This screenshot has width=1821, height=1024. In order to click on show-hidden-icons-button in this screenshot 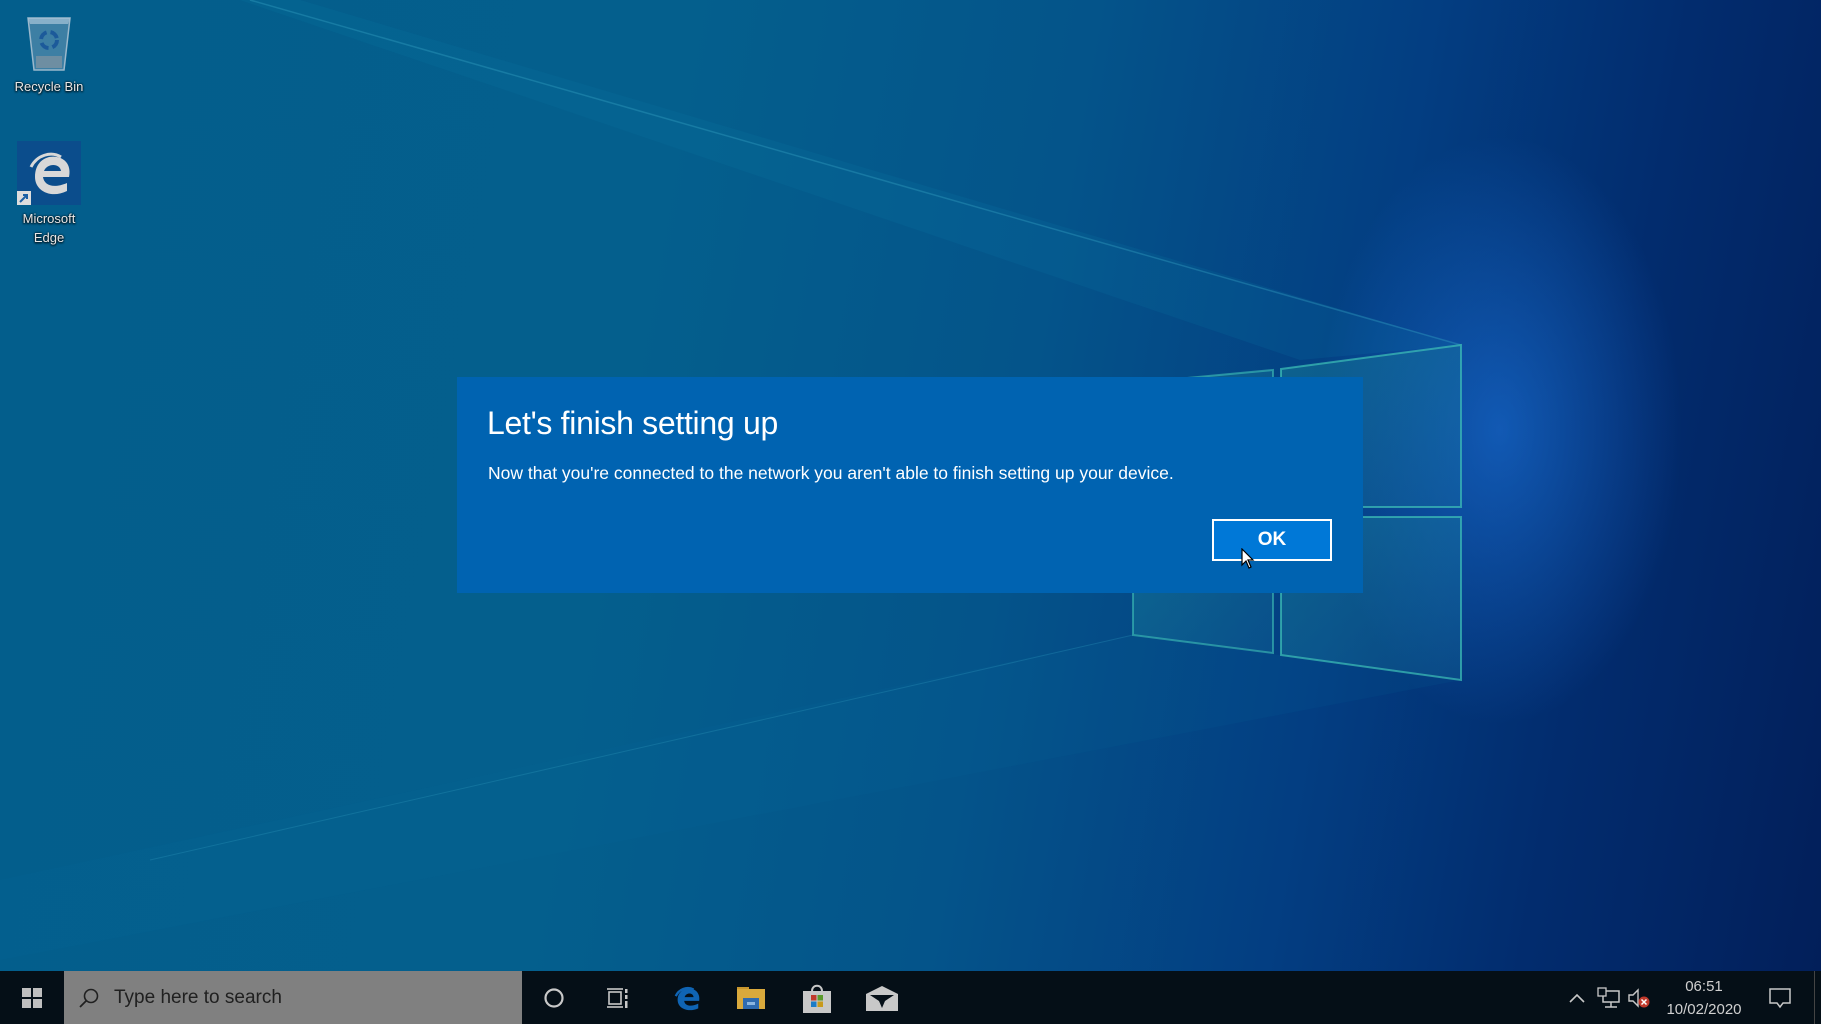, I will do `click(1577, 997)`.